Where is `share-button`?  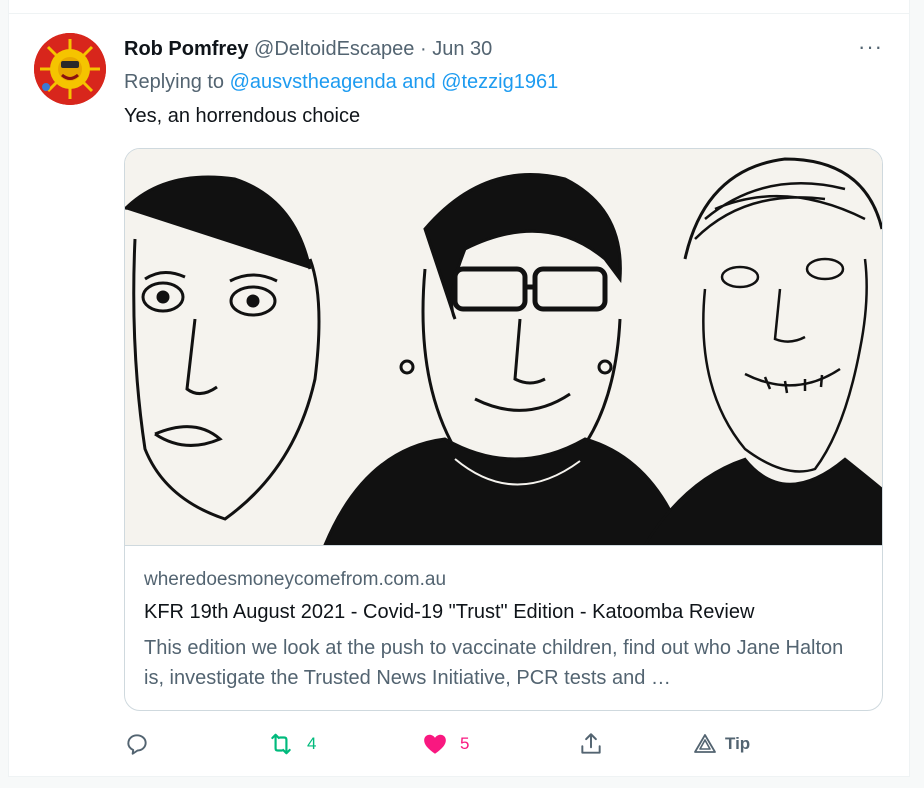 share-button is located at coordinates (591, 744).